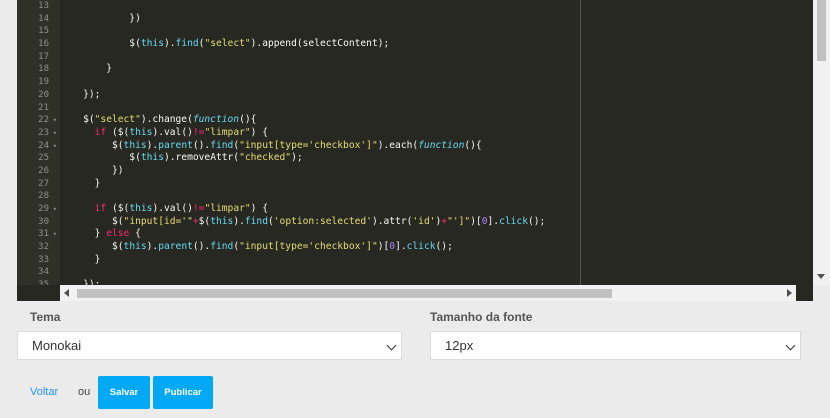  What do you see at coordinates (459, 221) in the screenshot?
I see `code-token: "']"` at bounding box center [459, 221].